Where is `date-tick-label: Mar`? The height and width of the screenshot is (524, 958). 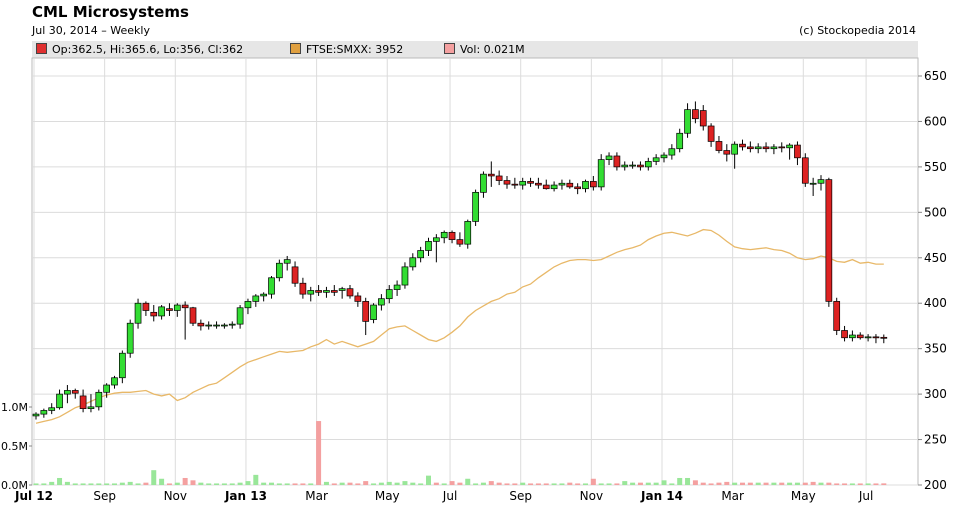
date-tick-label: Mar is located at coordinates (316, 496).